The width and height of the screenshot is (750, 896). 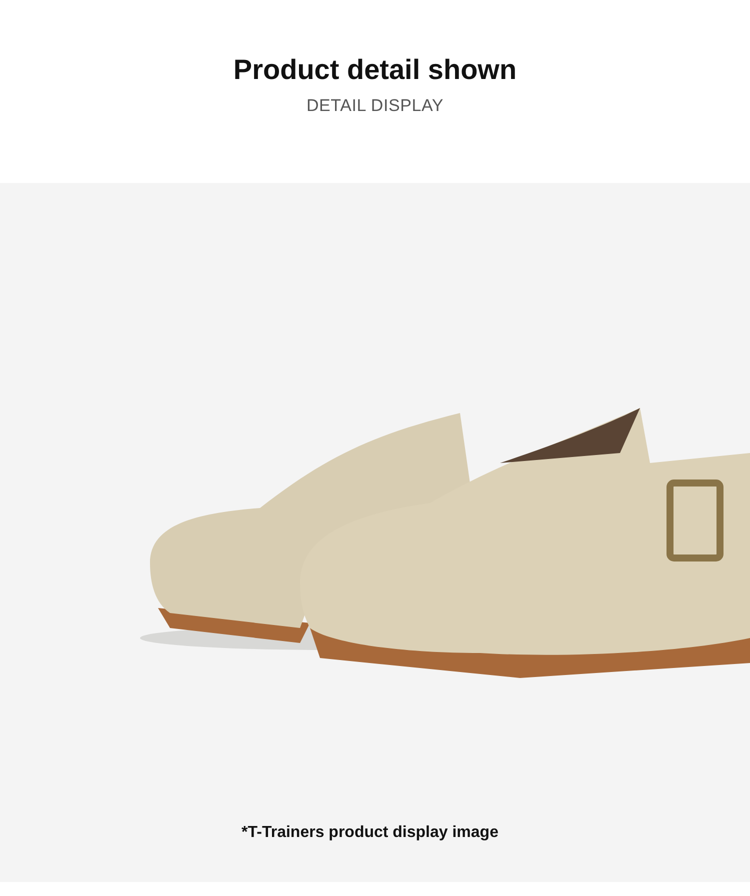 I want to click on section-subtitle: DETAIL DISPLAY, so click(x=375, y=106).